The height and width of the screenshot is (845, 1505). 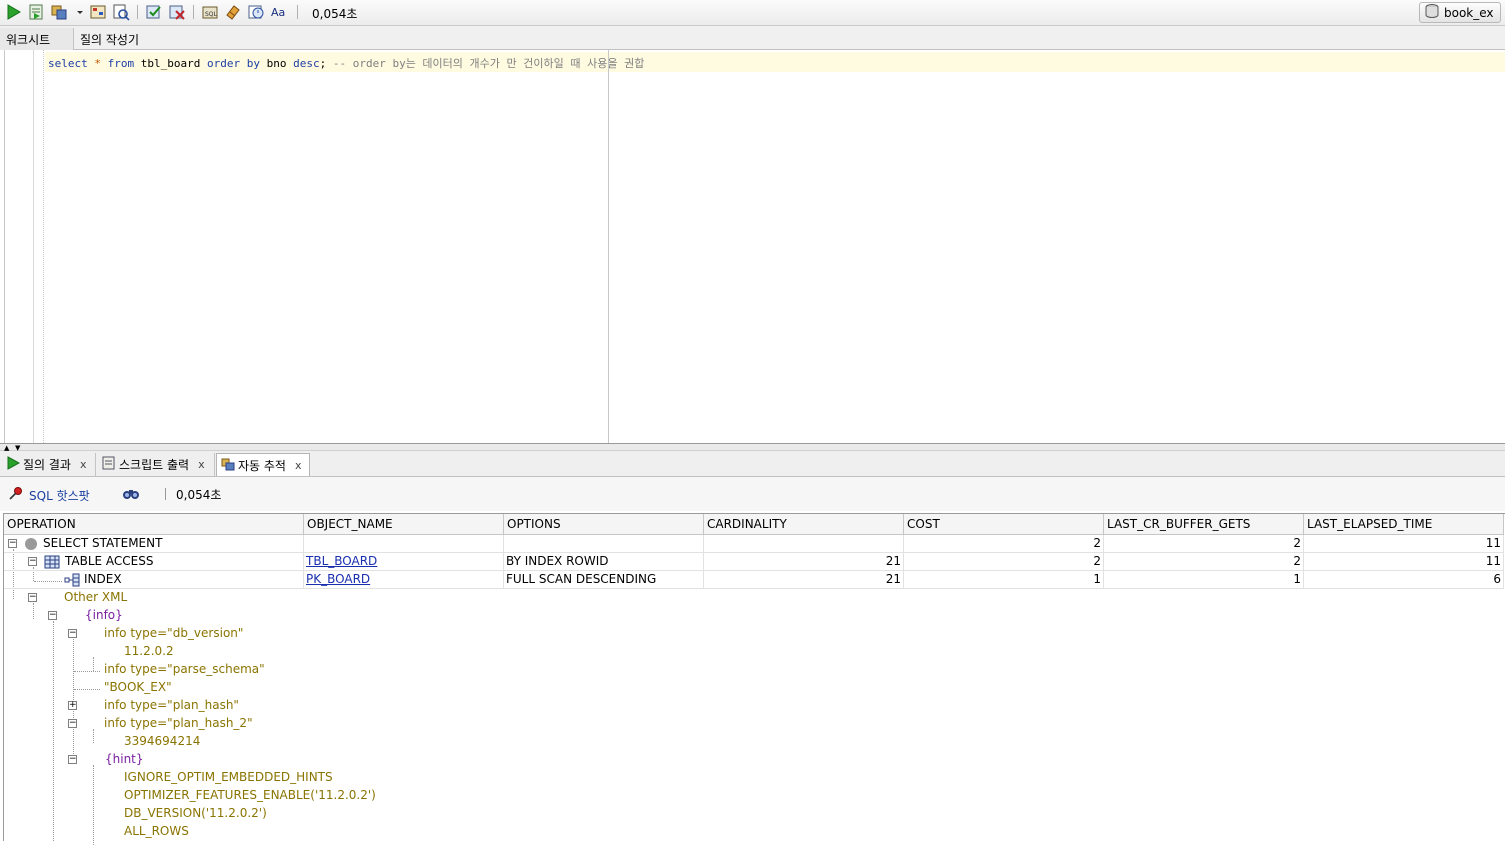 I want to click on tab-label: 질의 결과, so click(x=47, y=465).